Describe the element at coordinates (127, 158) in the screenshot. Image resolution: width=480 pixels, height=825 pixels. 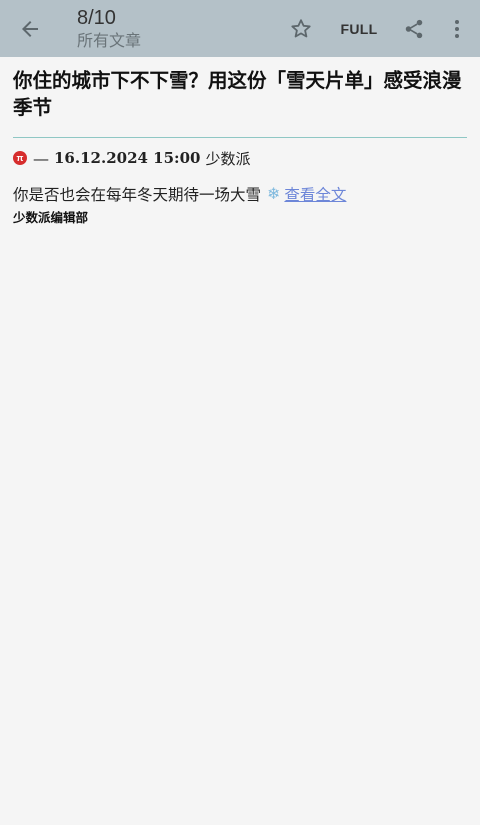
I see `article-datetime: 16.12.2024 15:00` at that location.